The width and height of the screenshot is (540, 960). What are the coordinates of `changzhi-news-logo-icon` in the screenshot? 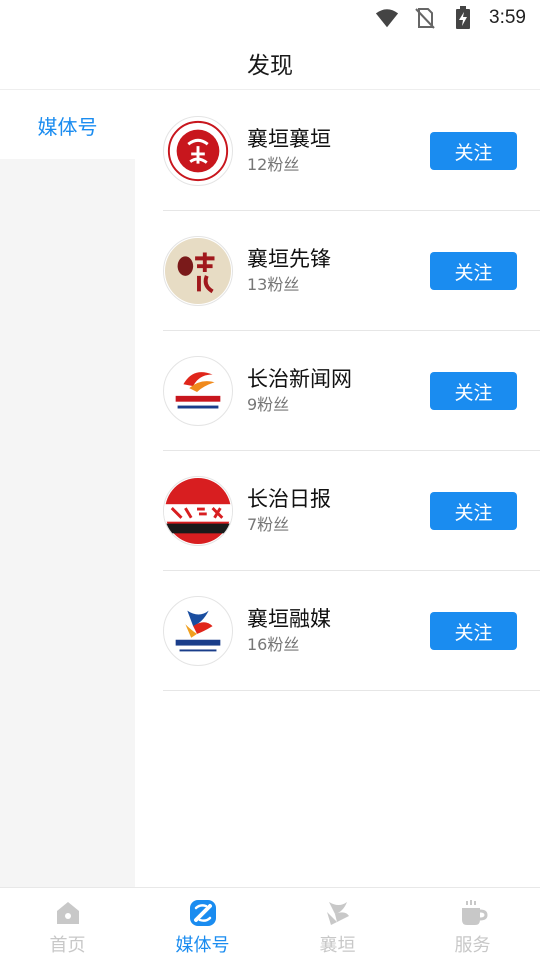 It's located at (198, 390).